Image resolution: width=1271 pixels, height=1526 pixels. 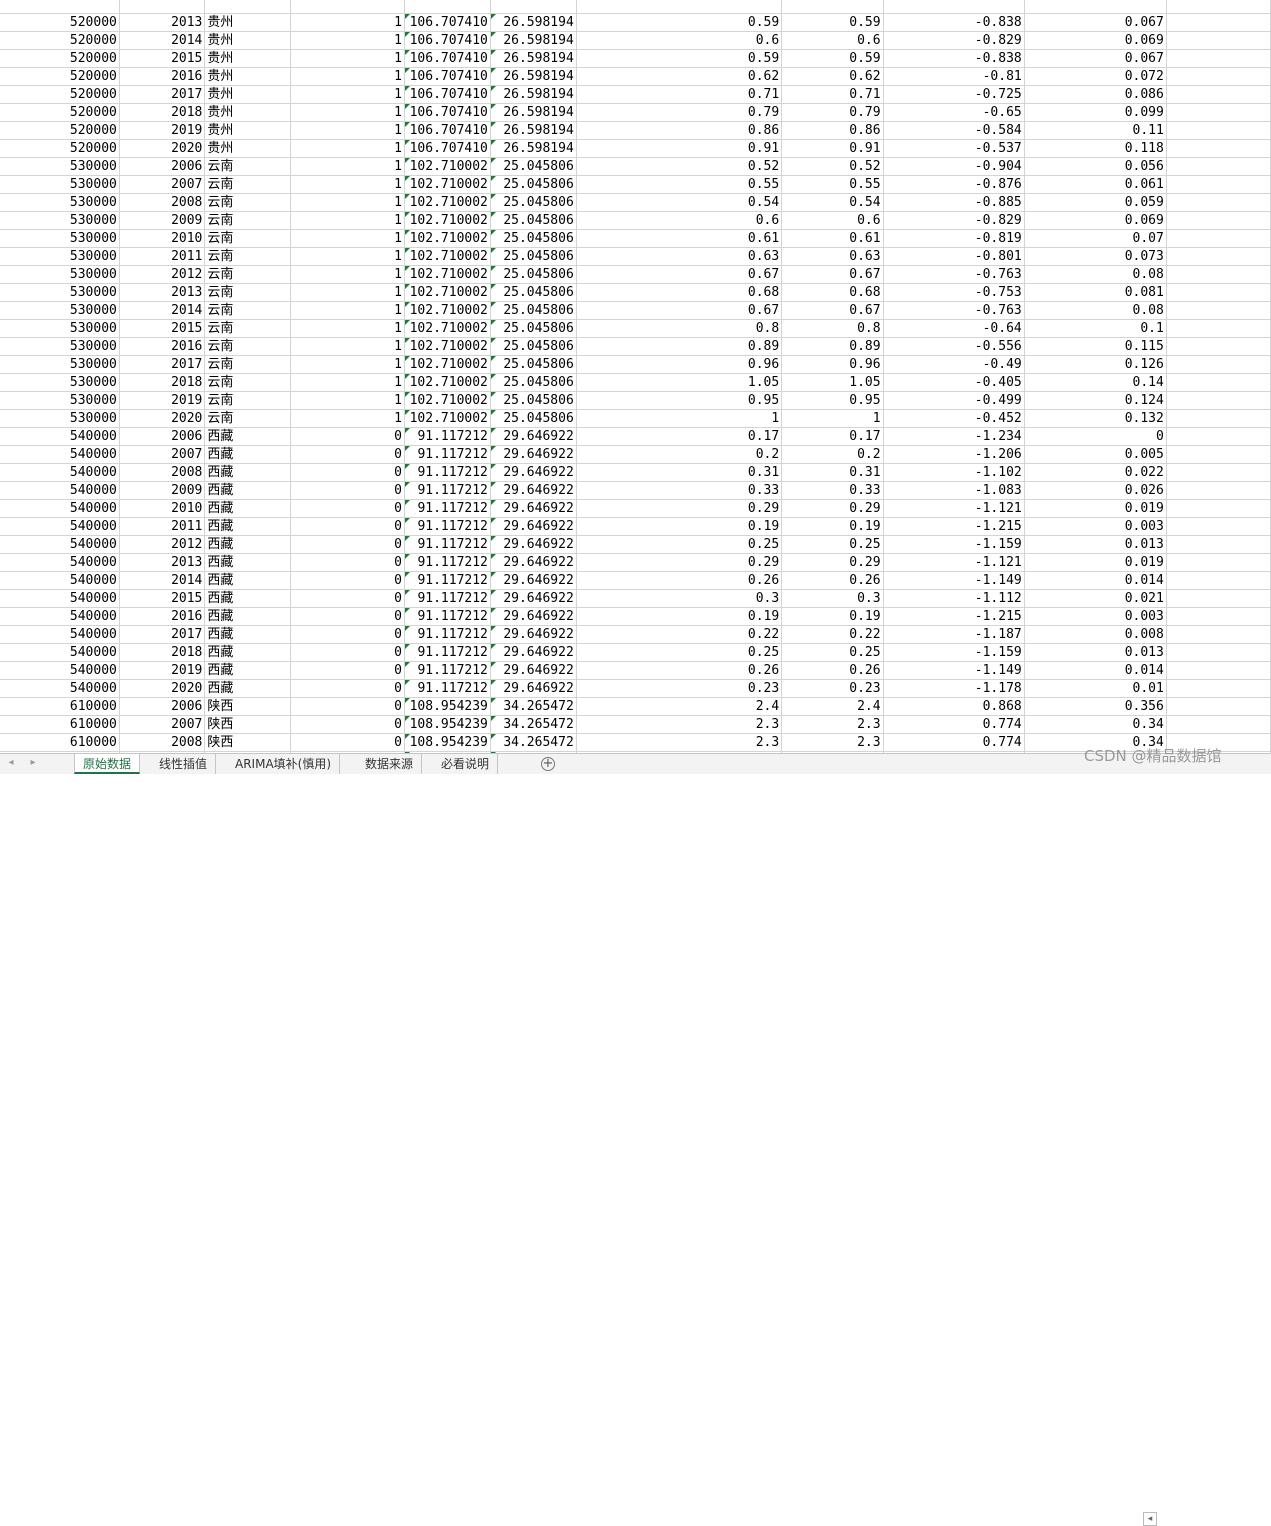 I want to click on cell-v4: 0.118, so click(x=1095, y=148).